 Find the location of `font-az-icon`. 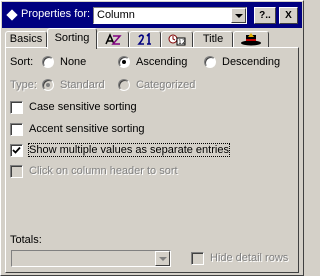

font-az-icon is located at coordinates (113, 38).